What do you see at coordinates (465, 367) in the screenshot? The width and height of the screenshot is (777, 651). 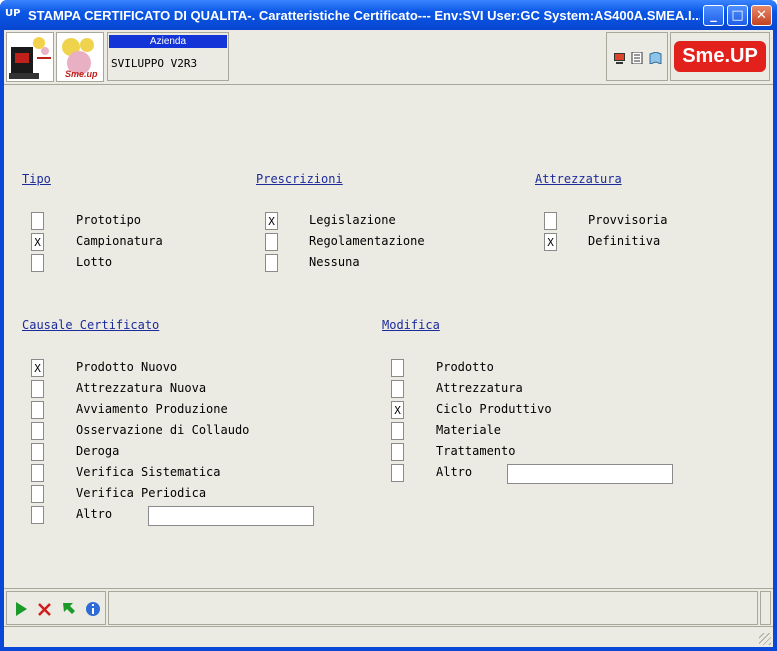 I see `label-modifica-prodotto: Prodotto` at bounding box center [465, 367].